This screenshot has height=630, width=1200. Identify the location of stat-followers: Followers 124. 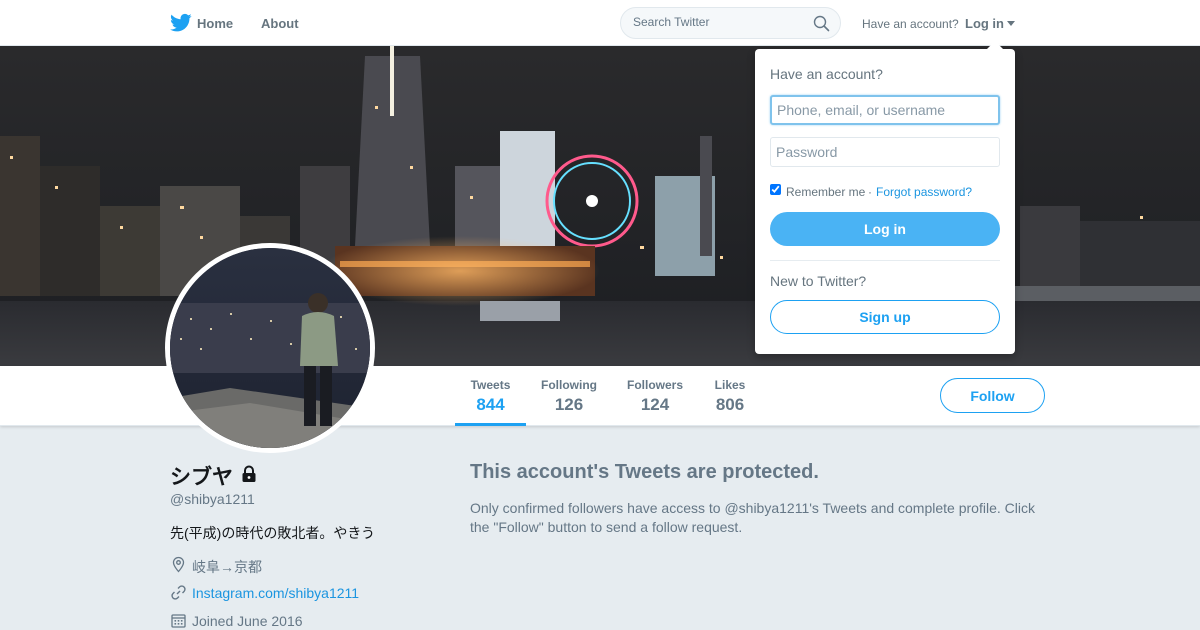
(655, 396).